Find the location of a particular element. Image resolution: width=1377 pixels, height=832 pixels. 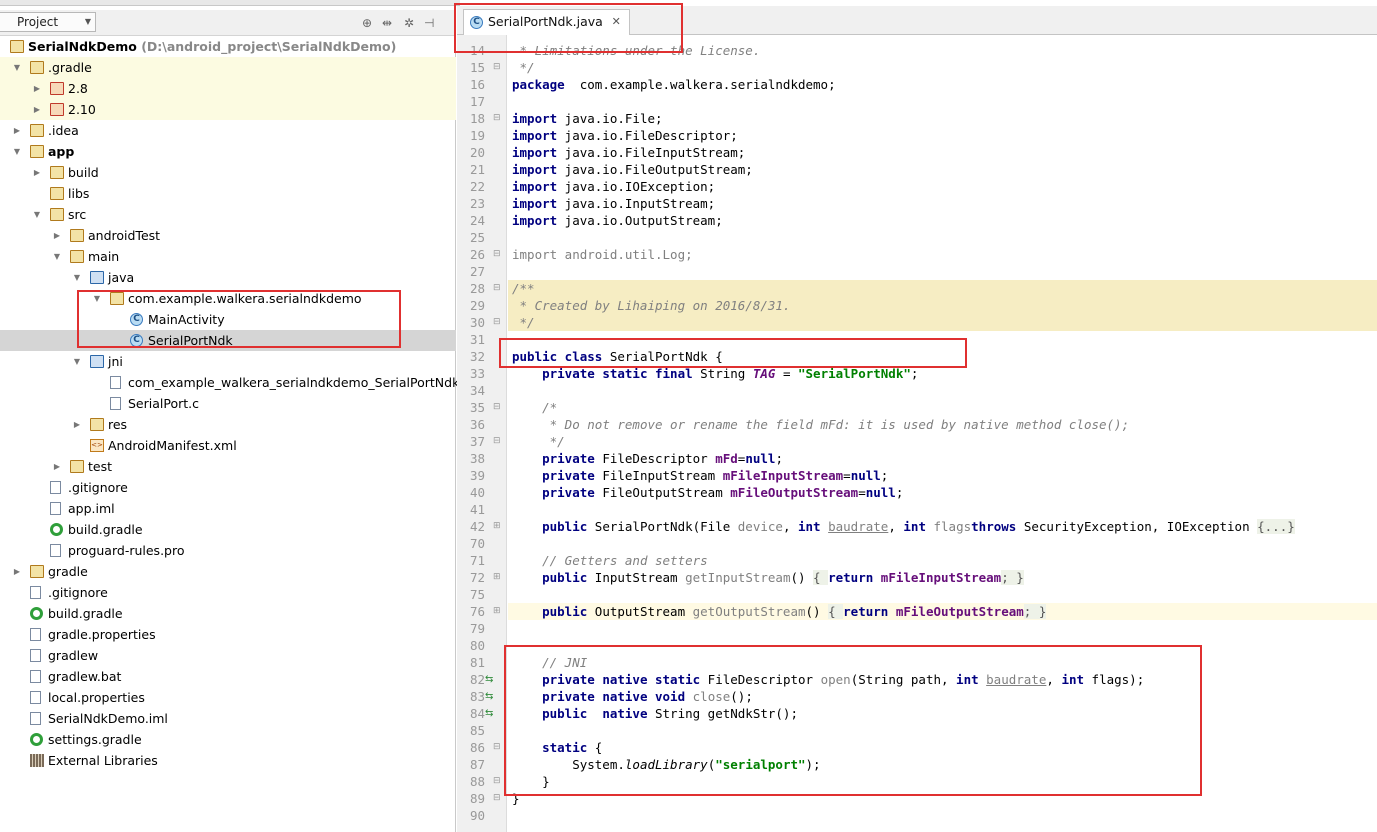

code-token: return is located at coordinates (851, 577).